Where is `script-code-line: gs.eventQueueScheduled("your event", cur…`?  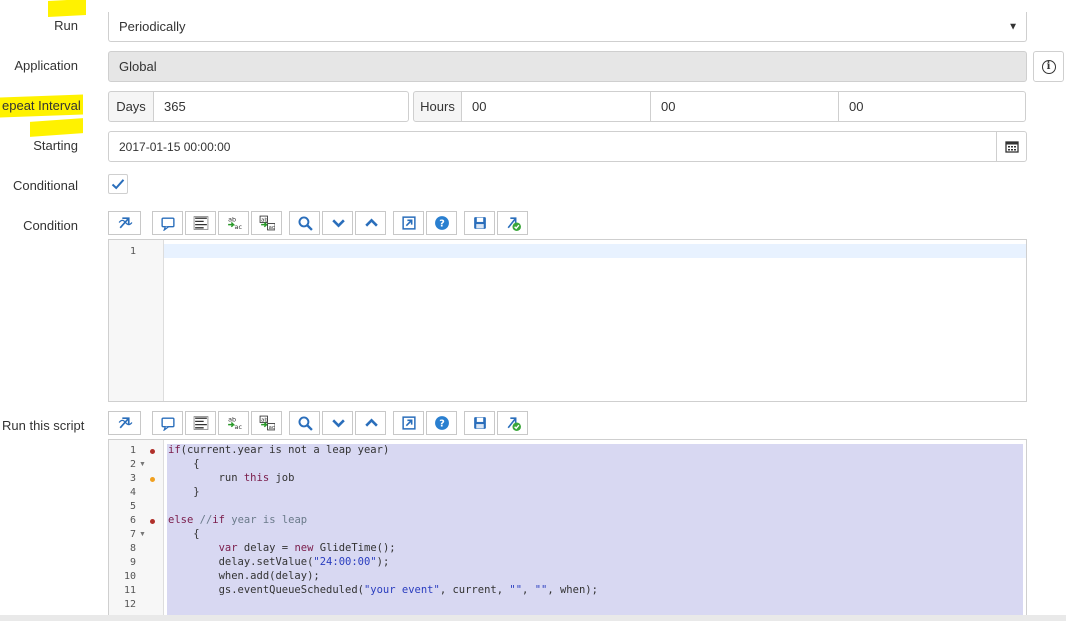
script-code-line: gs.eventQueueScheduled("your event", cur… is located at coordinates (383, 590).